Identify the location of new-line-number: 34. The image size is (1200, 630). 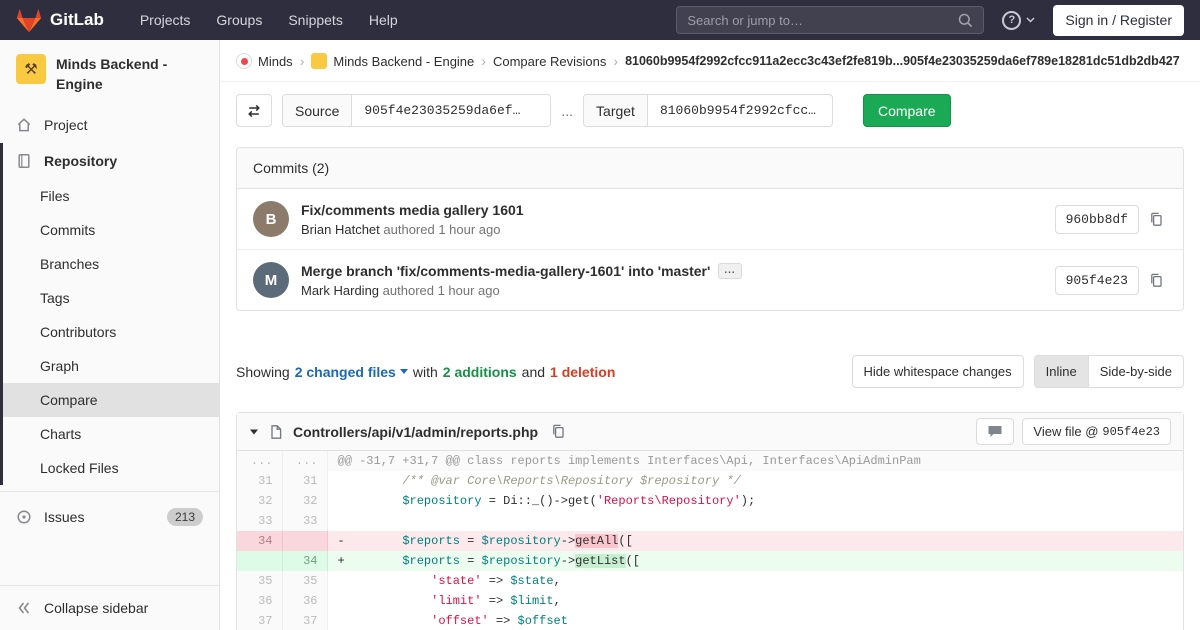
(305, 561).